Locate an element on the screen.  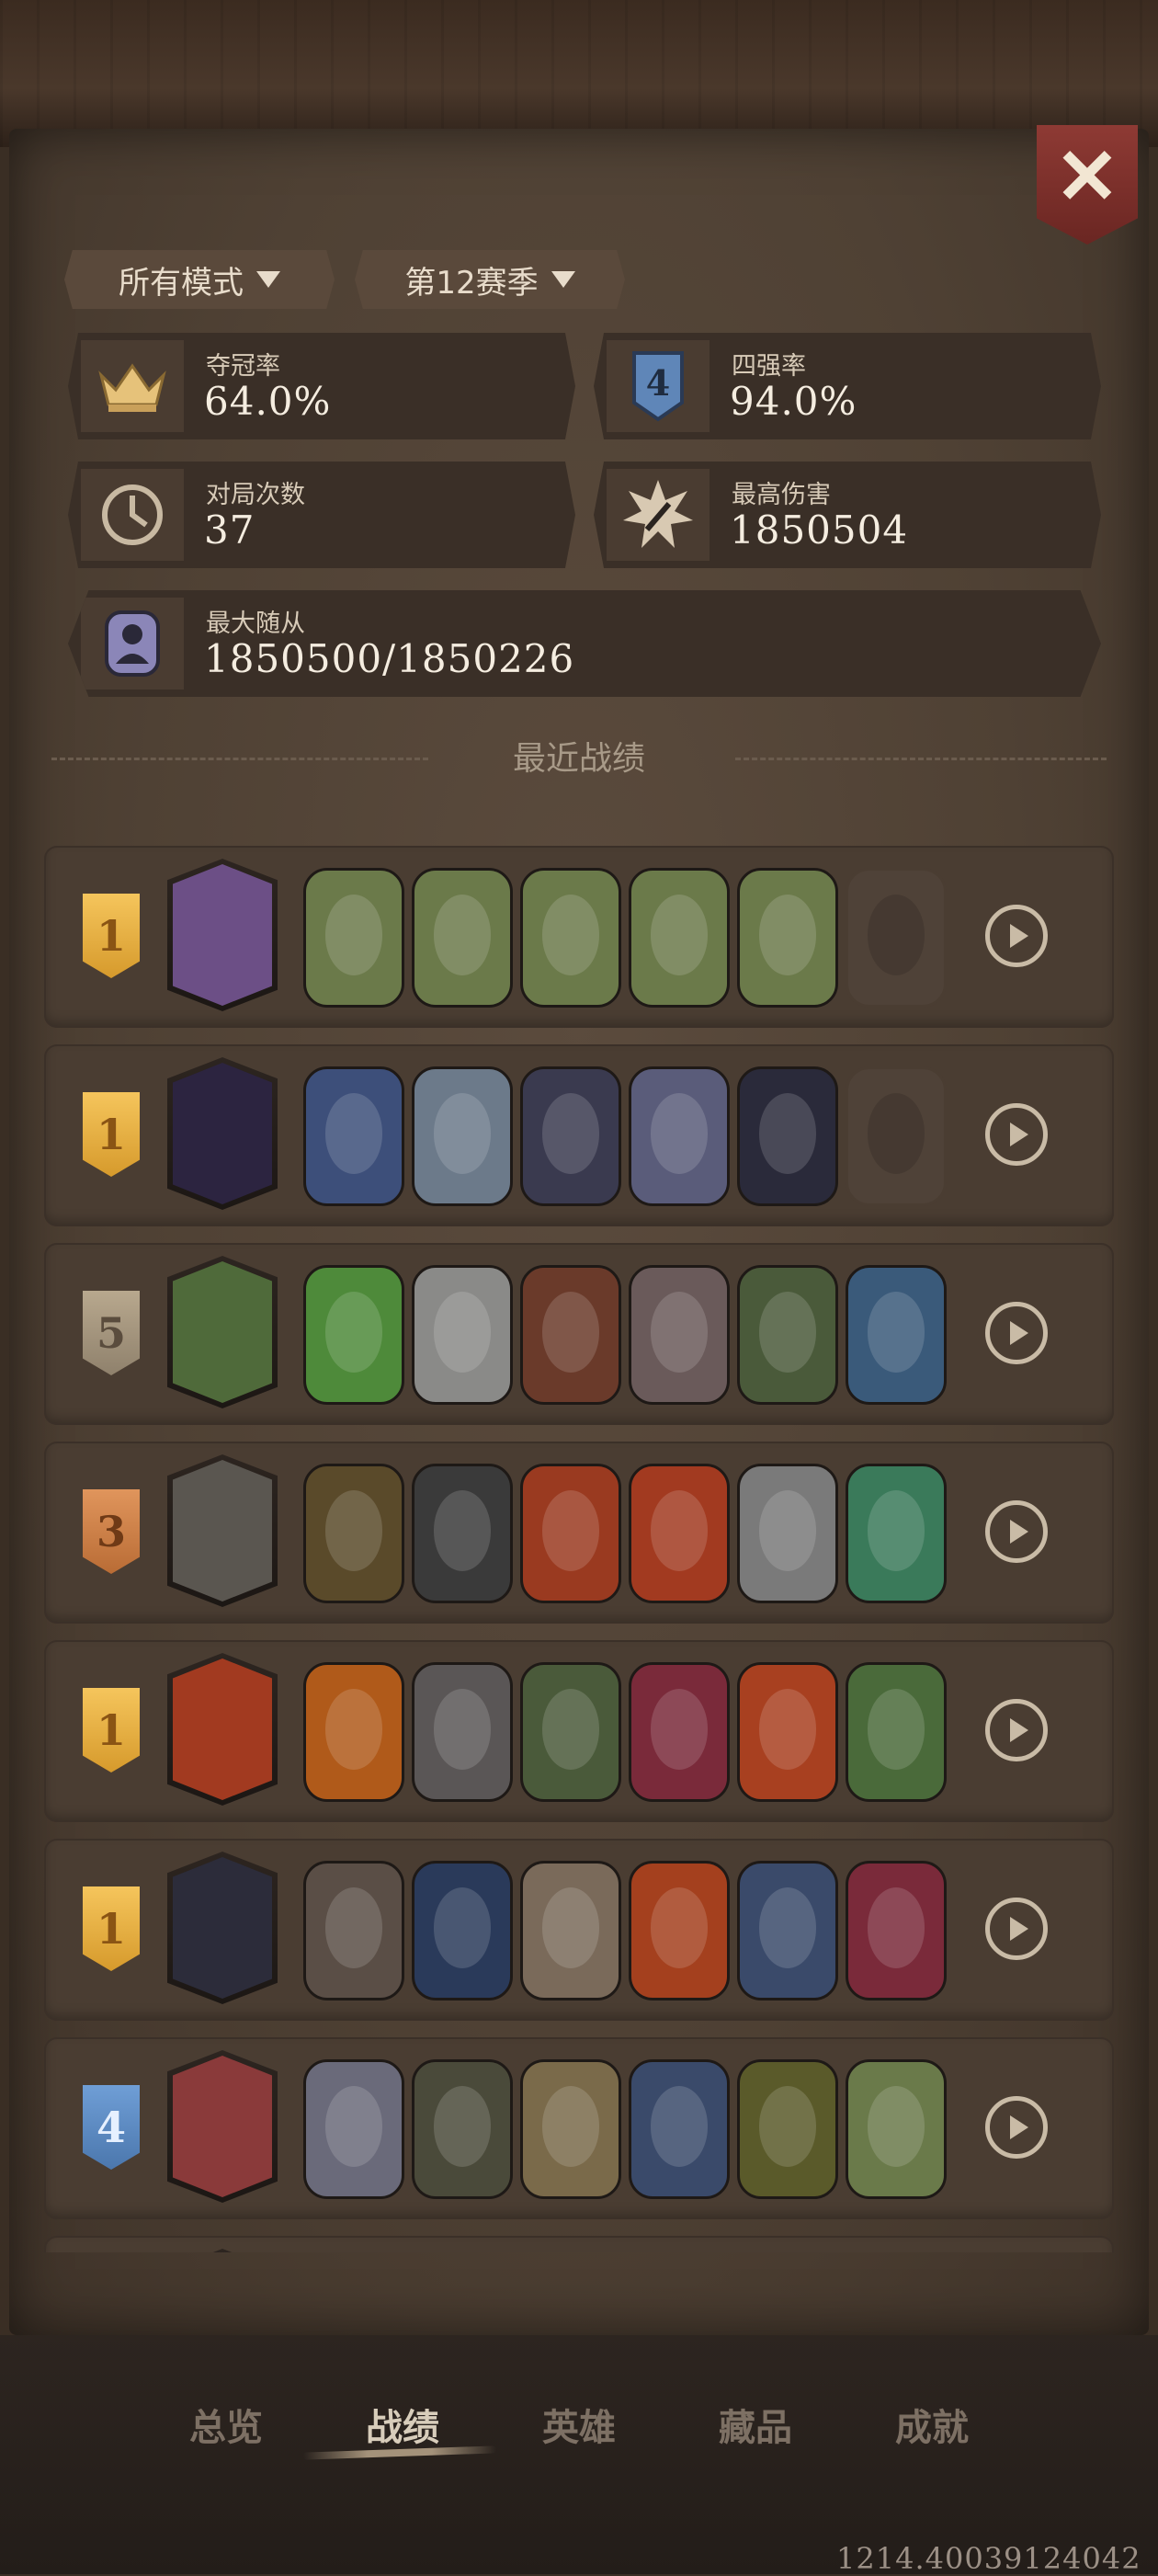
stat-label: 最大随从 is located at coordinates (255, 624).